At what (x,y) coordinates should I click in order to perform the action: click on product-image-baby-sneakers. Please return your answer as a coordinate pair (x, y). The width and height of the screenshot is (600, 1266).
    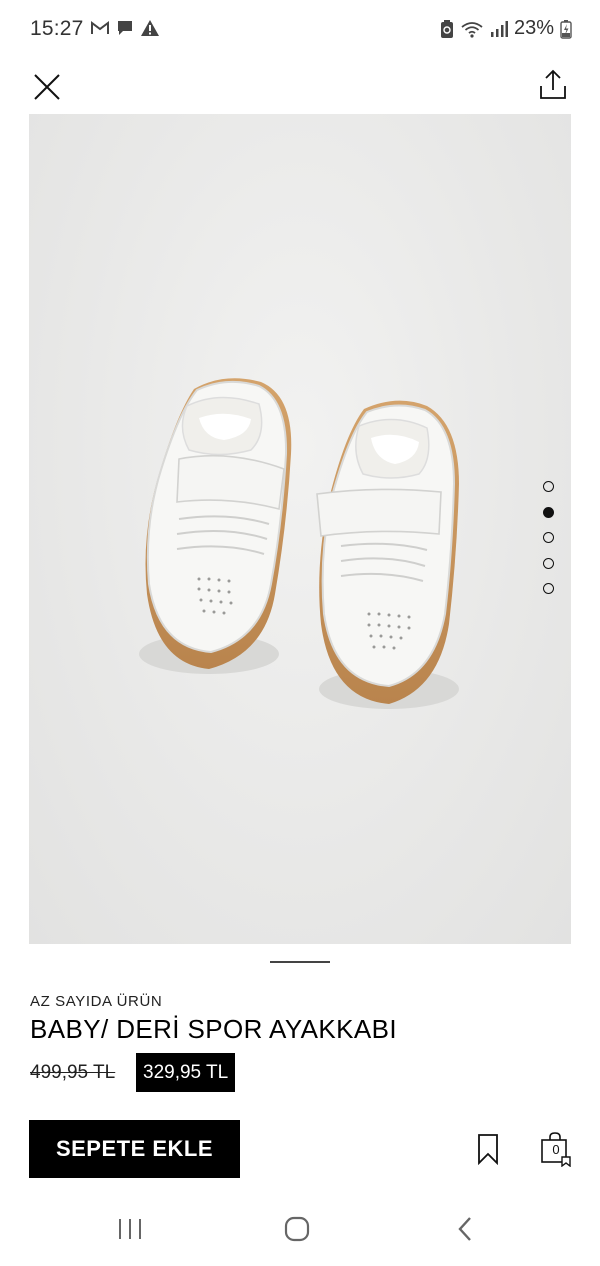
    Looking at the image, I should click on (299, 543).